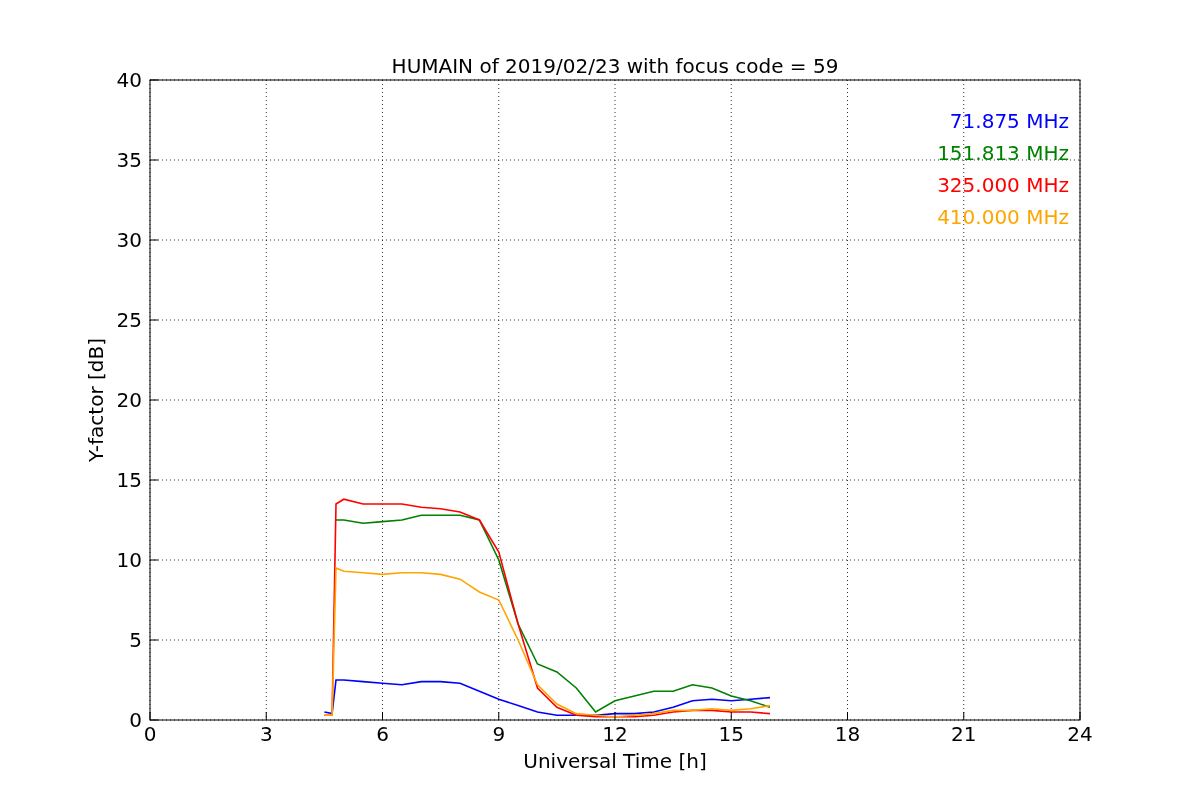 This screenshot has width=1200, height=800. Describe the element at coordinates (1003, 185) in the screenshot. I see `legend-label: 325.000 MHz` at that location.